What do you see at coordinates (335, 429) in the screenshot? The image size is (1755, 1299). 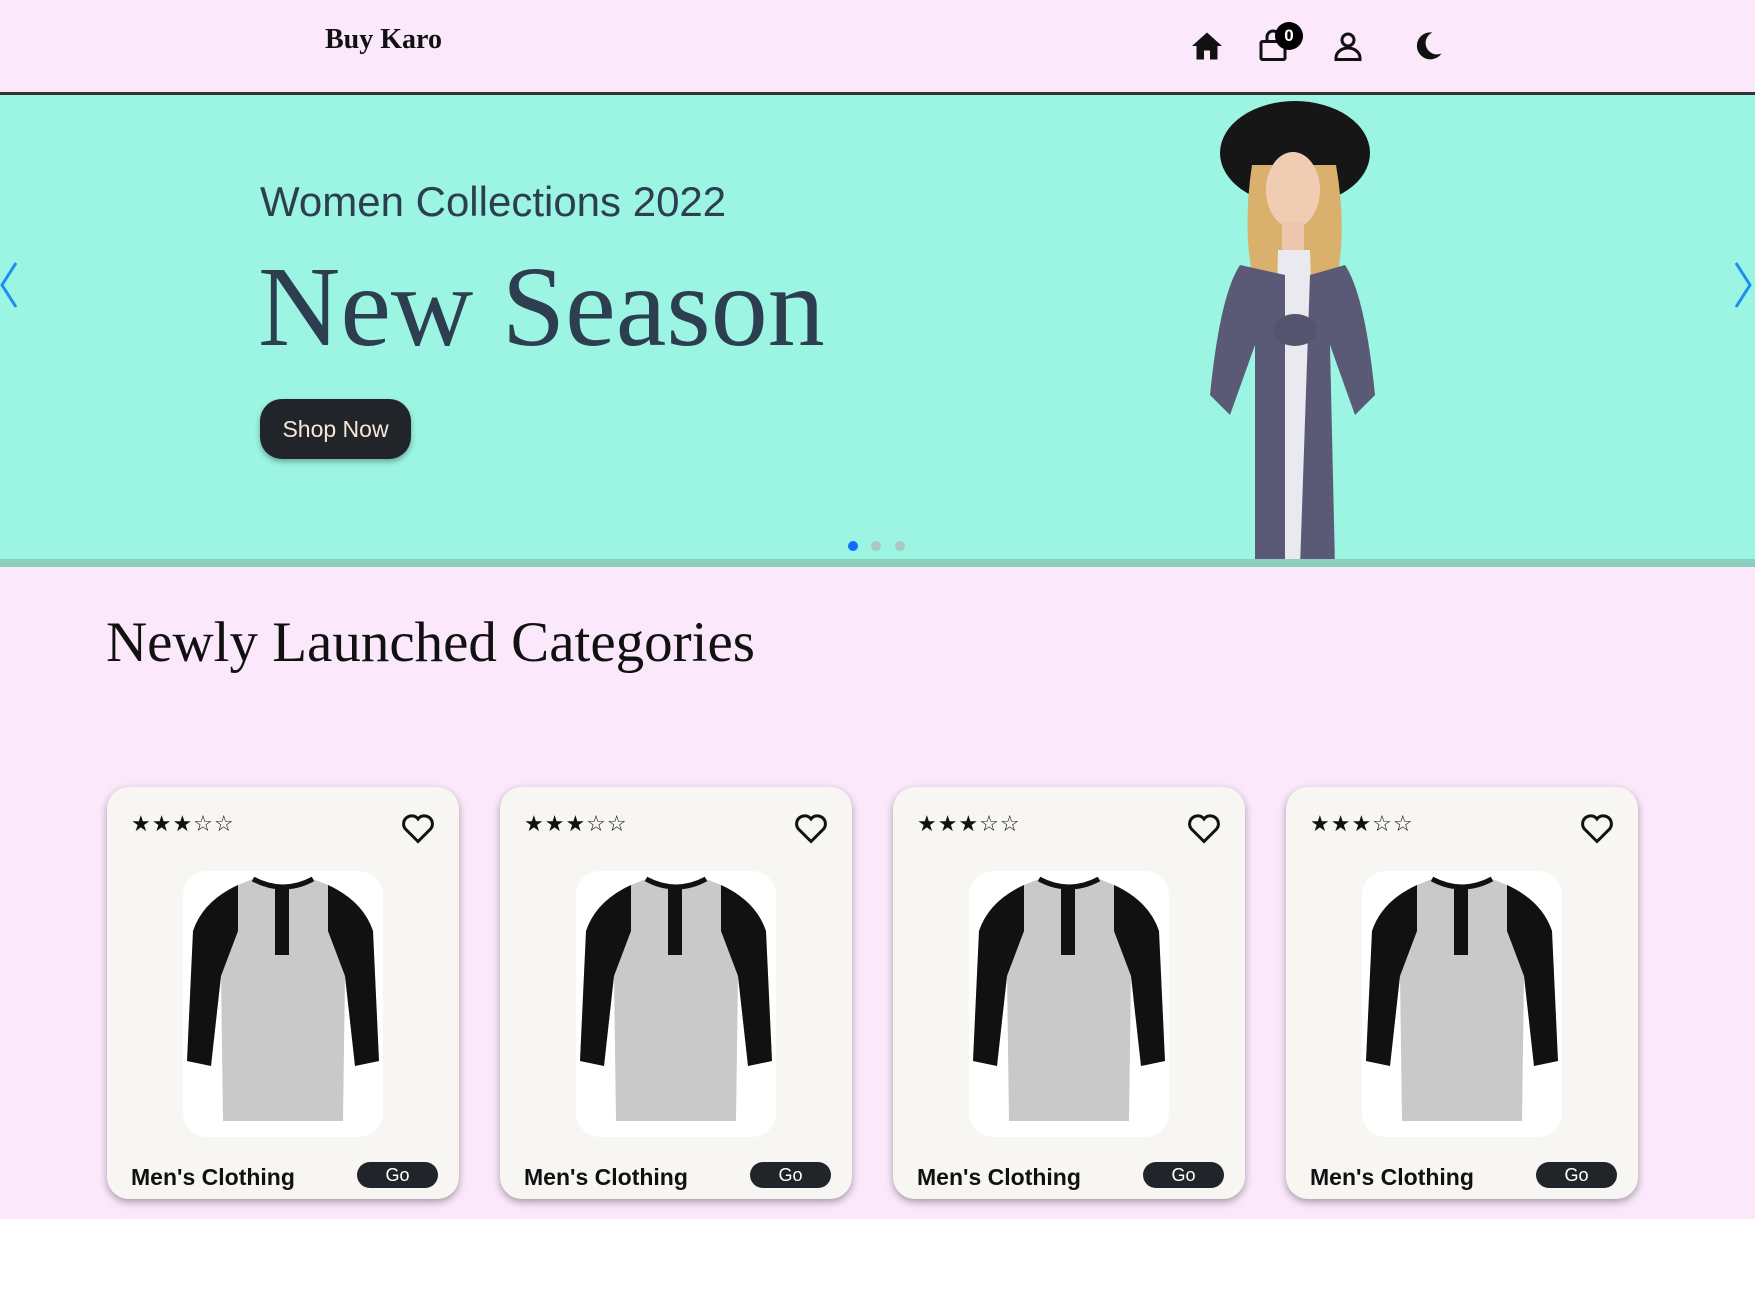 I see `shop-now-button: Shop Now` at bounding box center [335, 429].